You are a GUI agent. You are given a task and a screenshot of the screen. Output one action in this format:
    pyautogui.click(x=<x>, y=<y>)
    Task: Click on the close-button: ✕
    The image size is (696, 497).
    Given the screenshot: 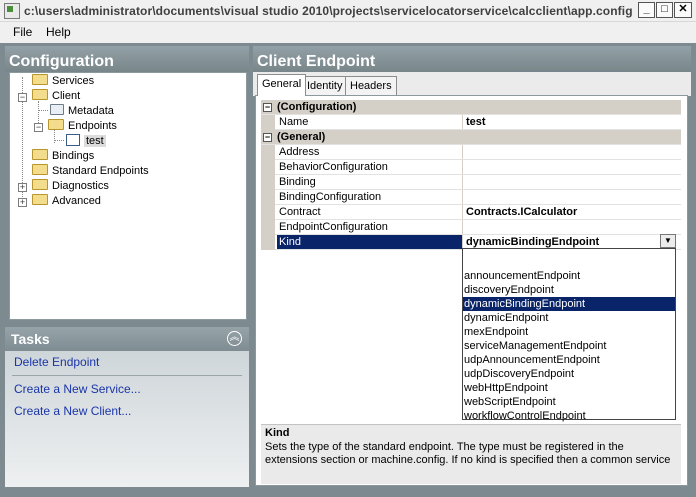 What is the action you would take?
    pyautogui.click(x=683, y=10)
    